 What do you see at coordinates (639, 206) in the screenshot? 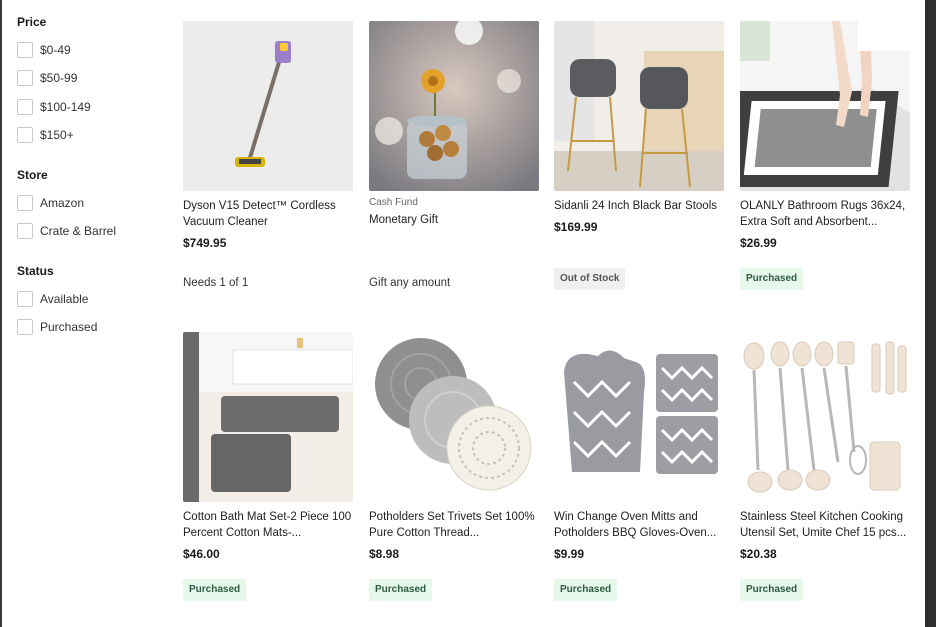
I see `product-name: Sidanli 24 Inch Black Bar Stools` at bounding box center [639, 206].